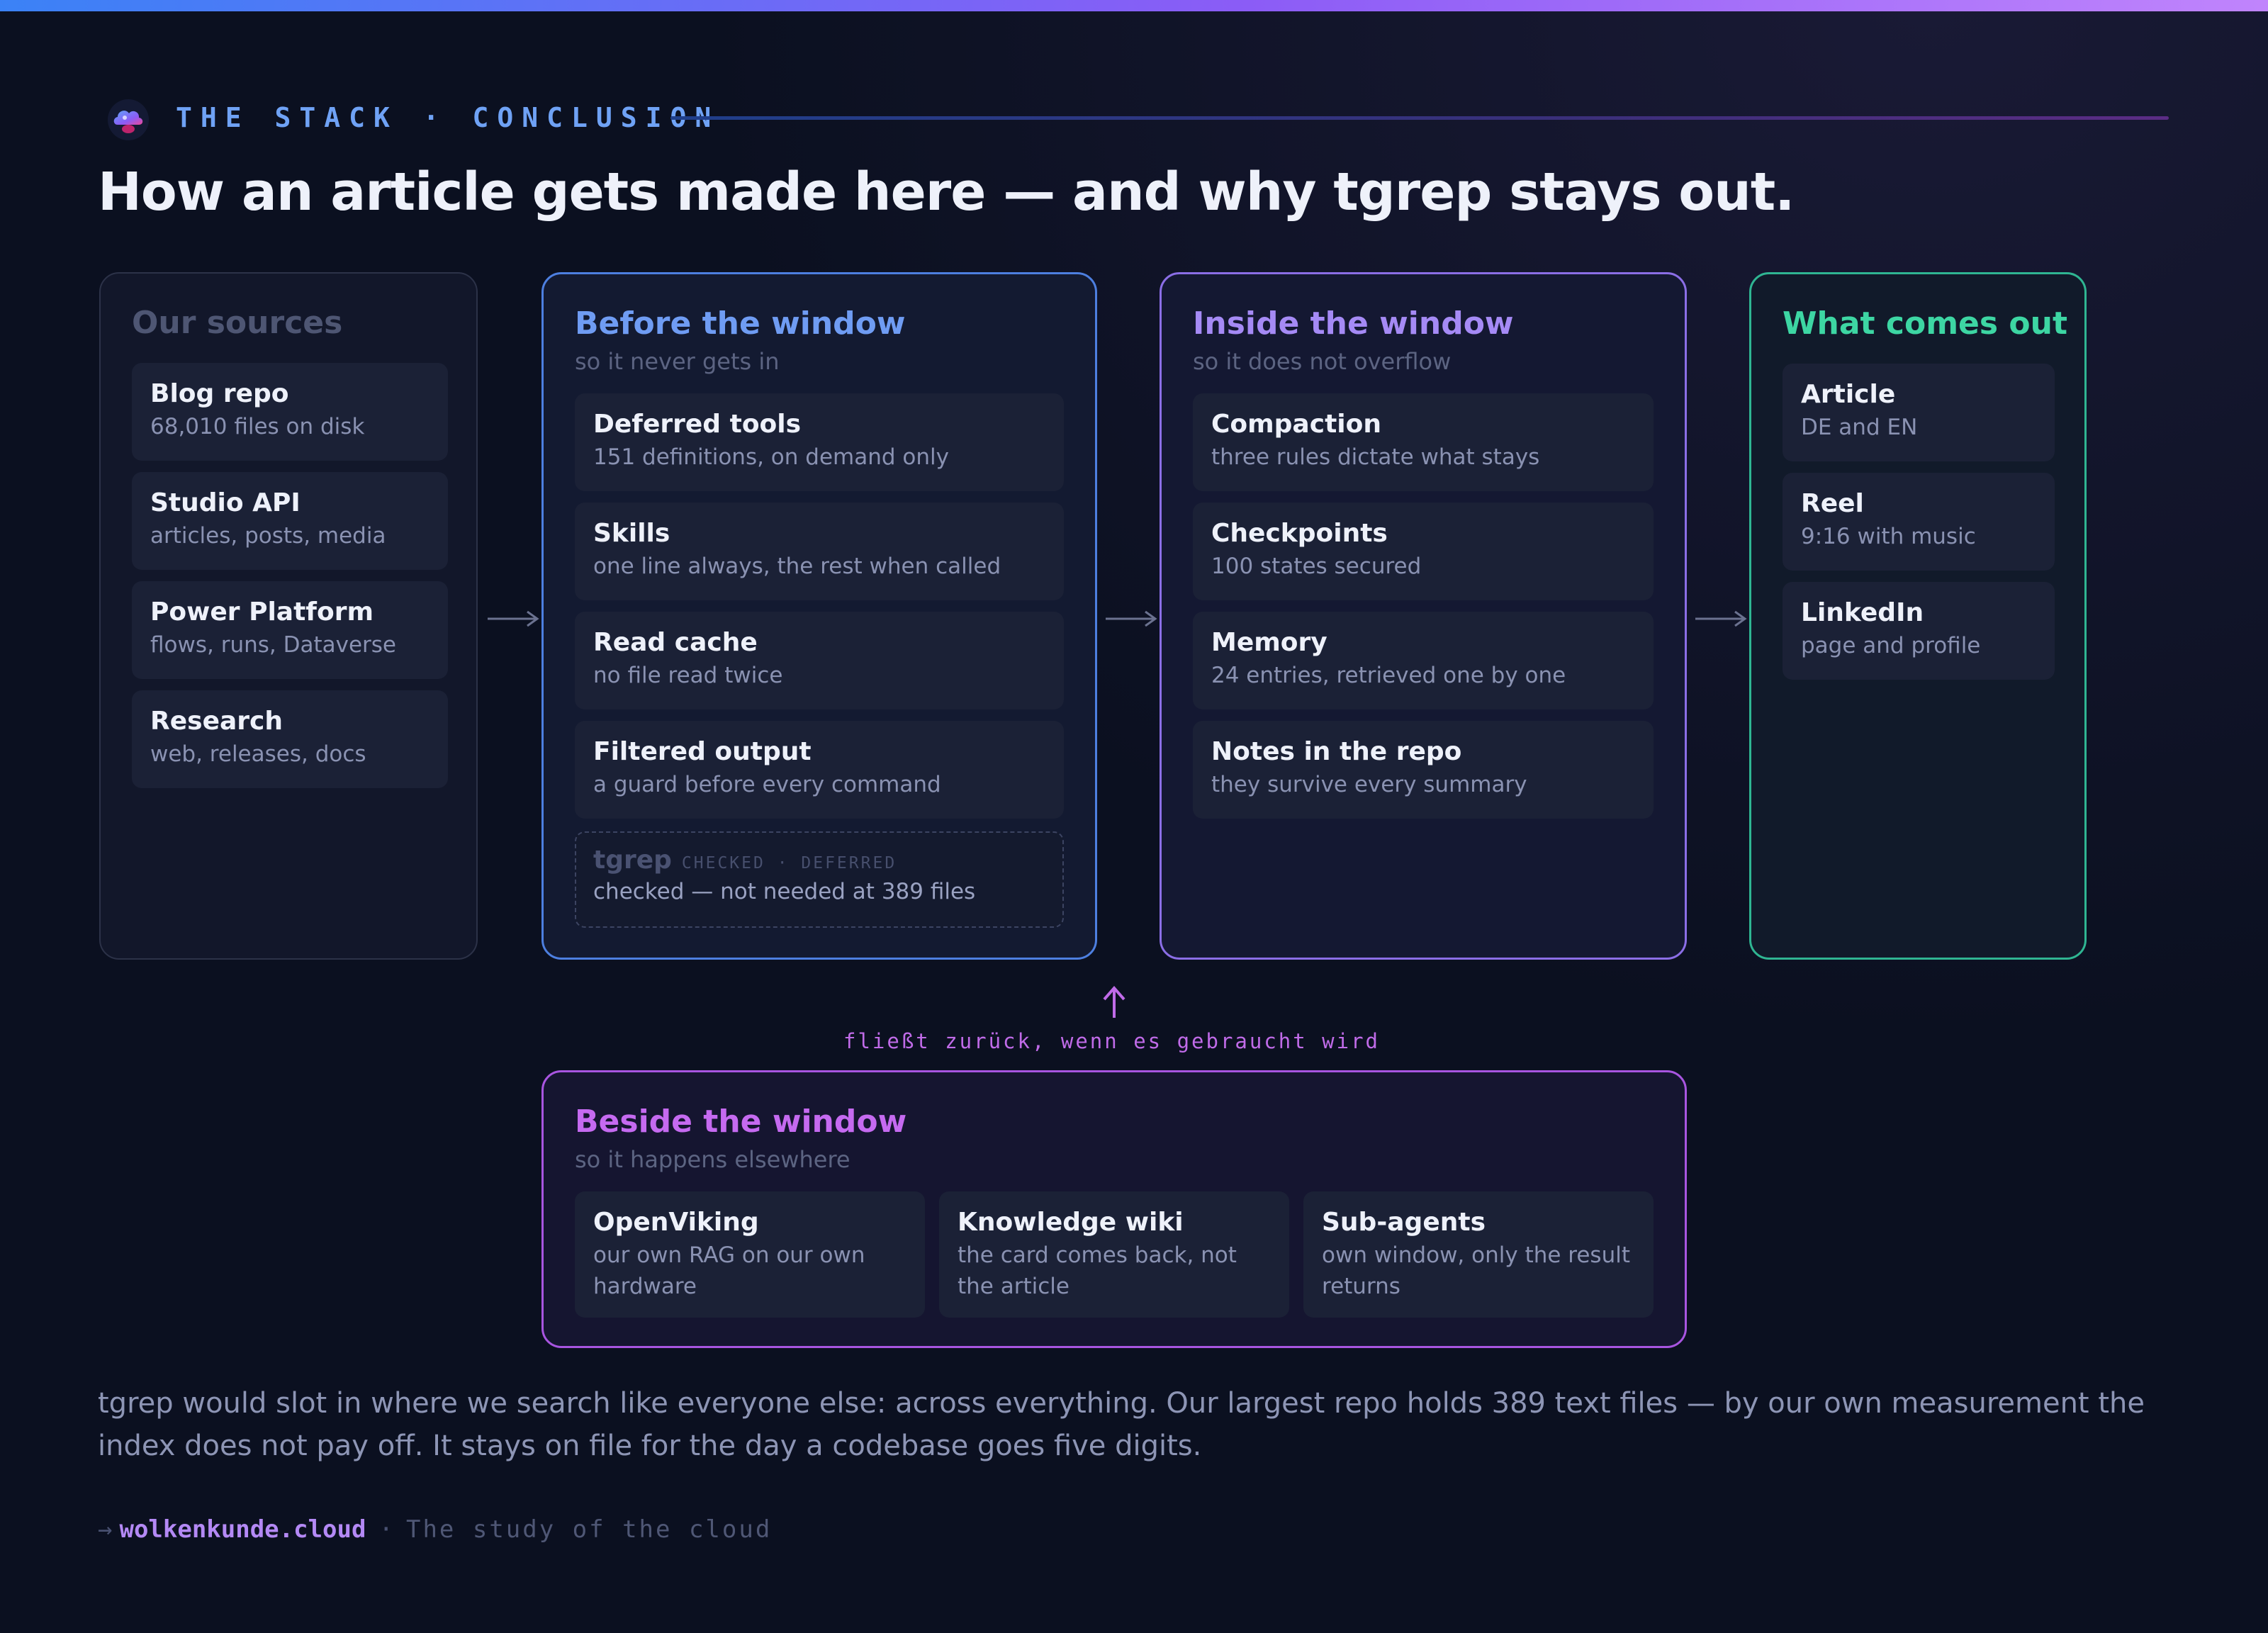  Describe the element at coordinates (1336, 752) in the screenshot. I see `card-title: Notes in the repo` at that location.